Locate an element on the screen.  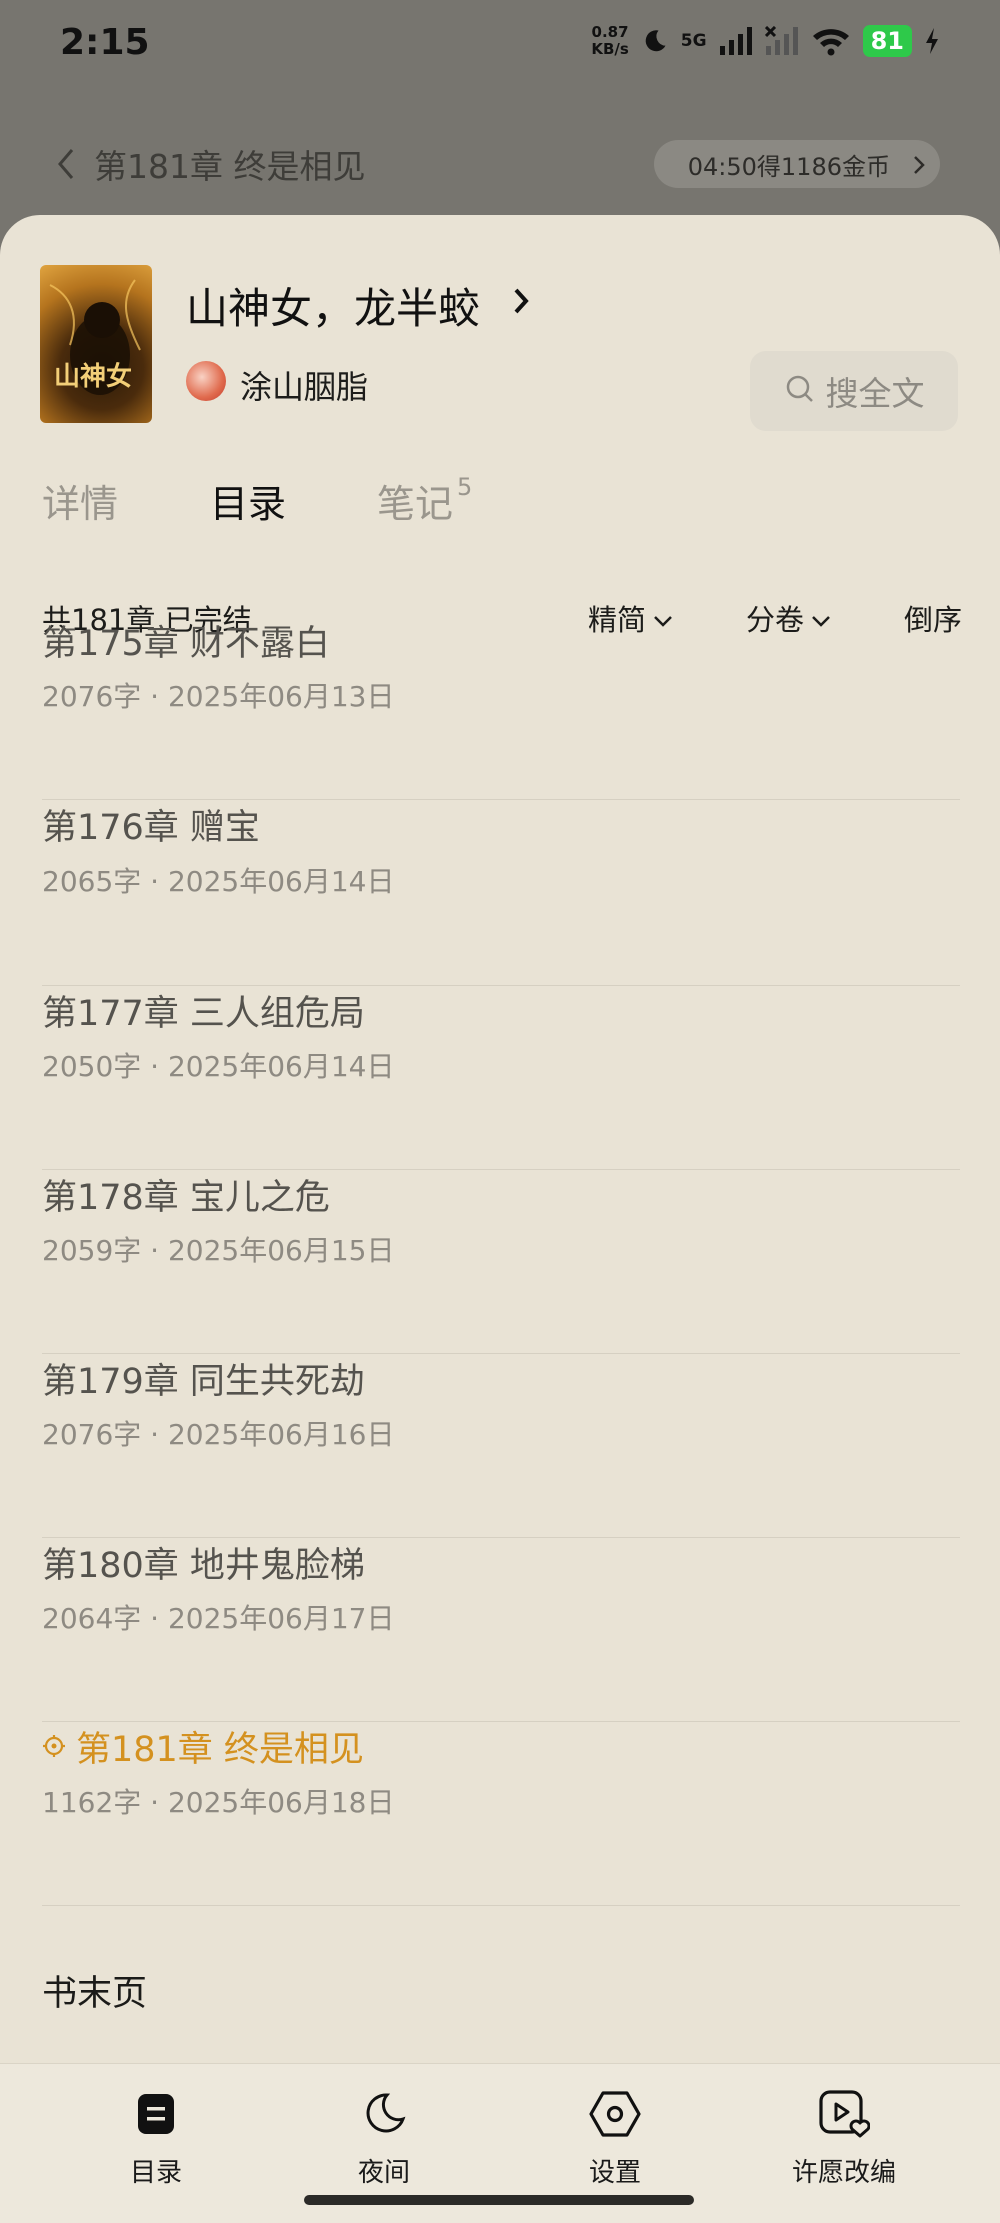
book-end-page: 书末页 is located at coordinates (94, 1990).